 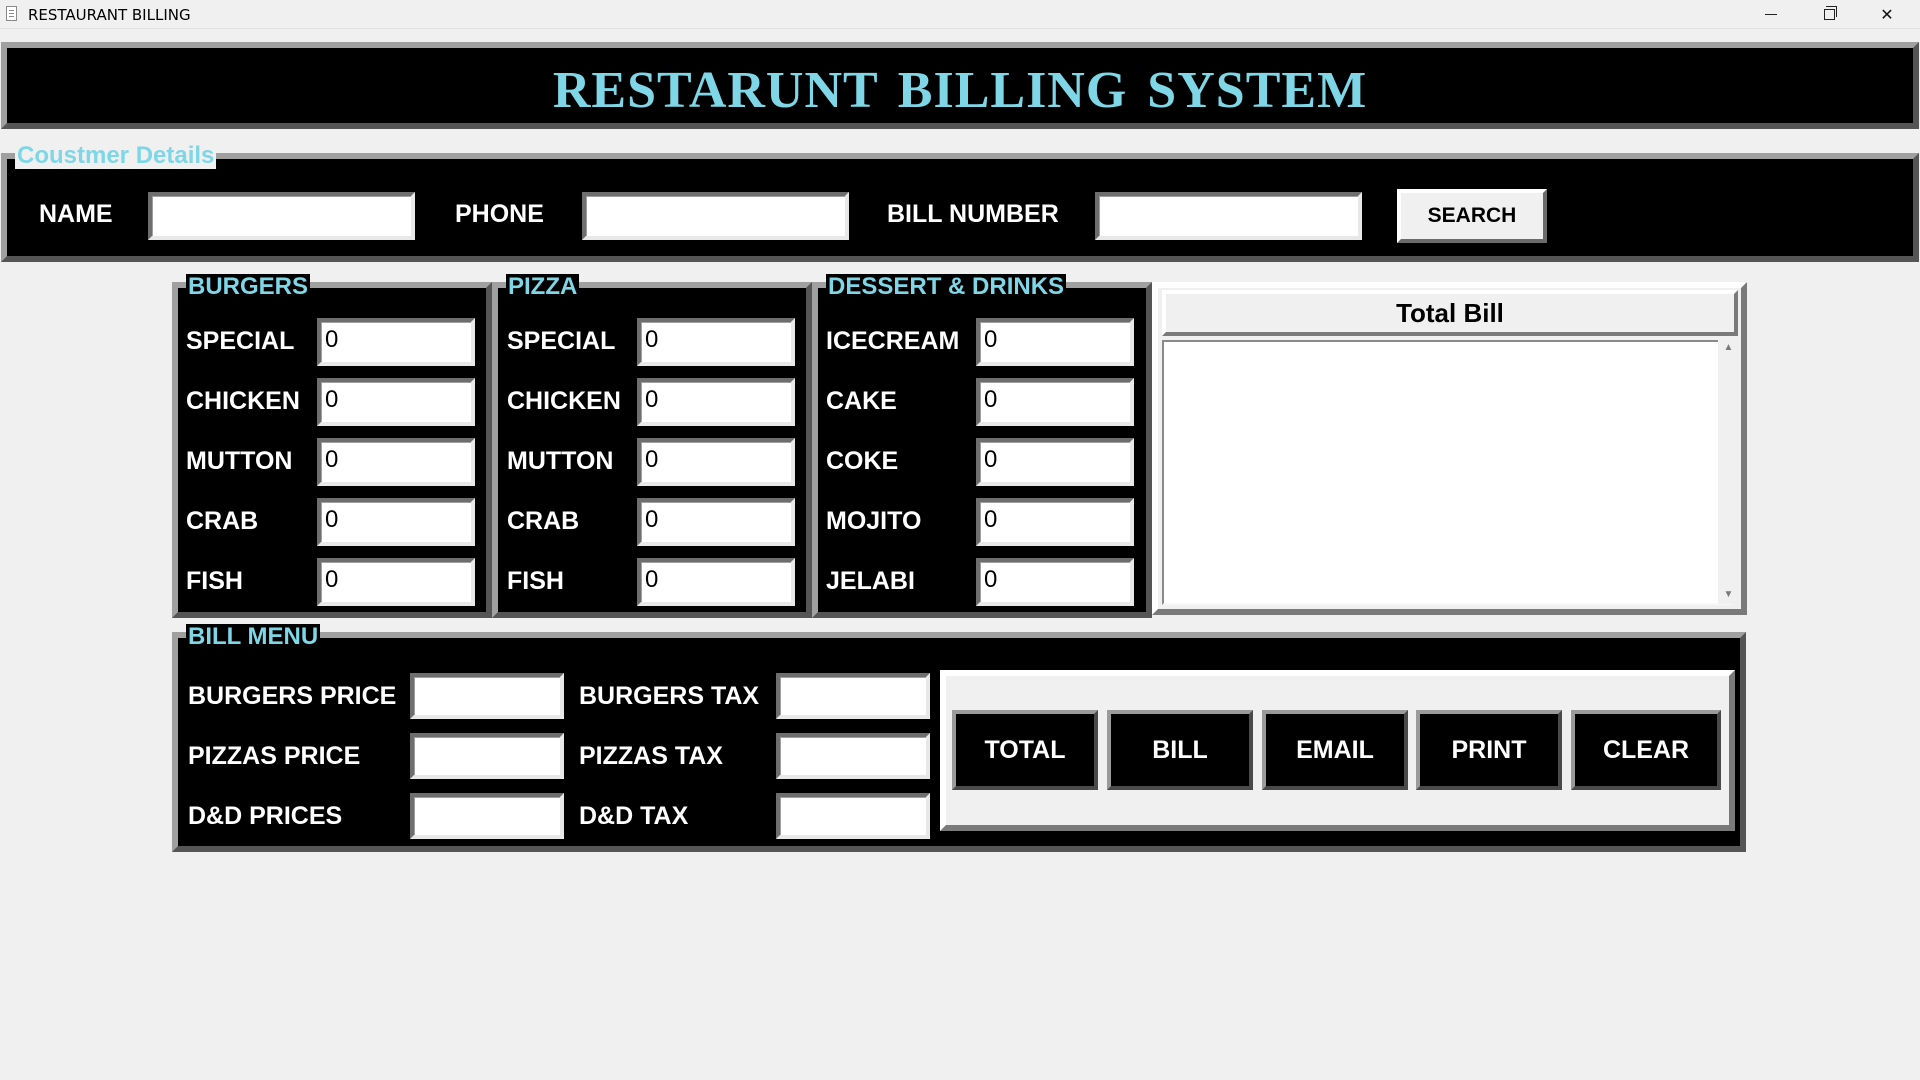 I want to click on pizza-special-label: SPECIAL, so click(x=561, y=341).